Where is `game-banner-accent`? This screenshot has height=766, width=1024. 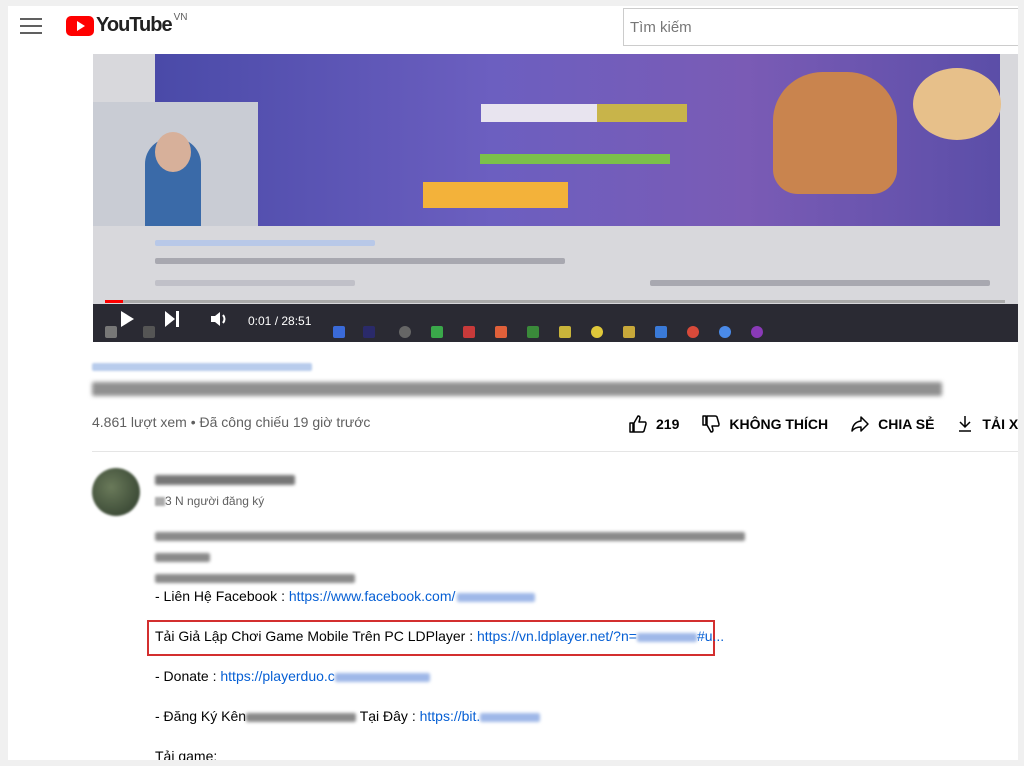
game-banner-accent is located at coordinates (642, 113).